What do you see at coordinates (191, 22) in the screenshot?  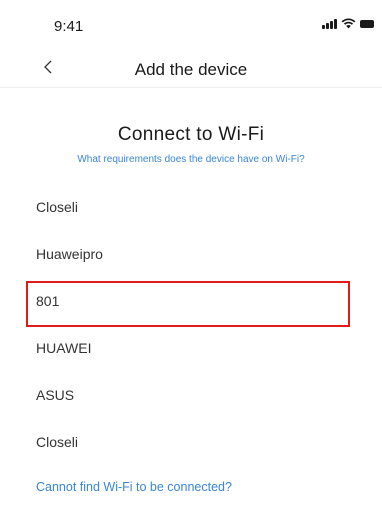 I see `status-bar: 9:41` at bounding box center [191, 22].